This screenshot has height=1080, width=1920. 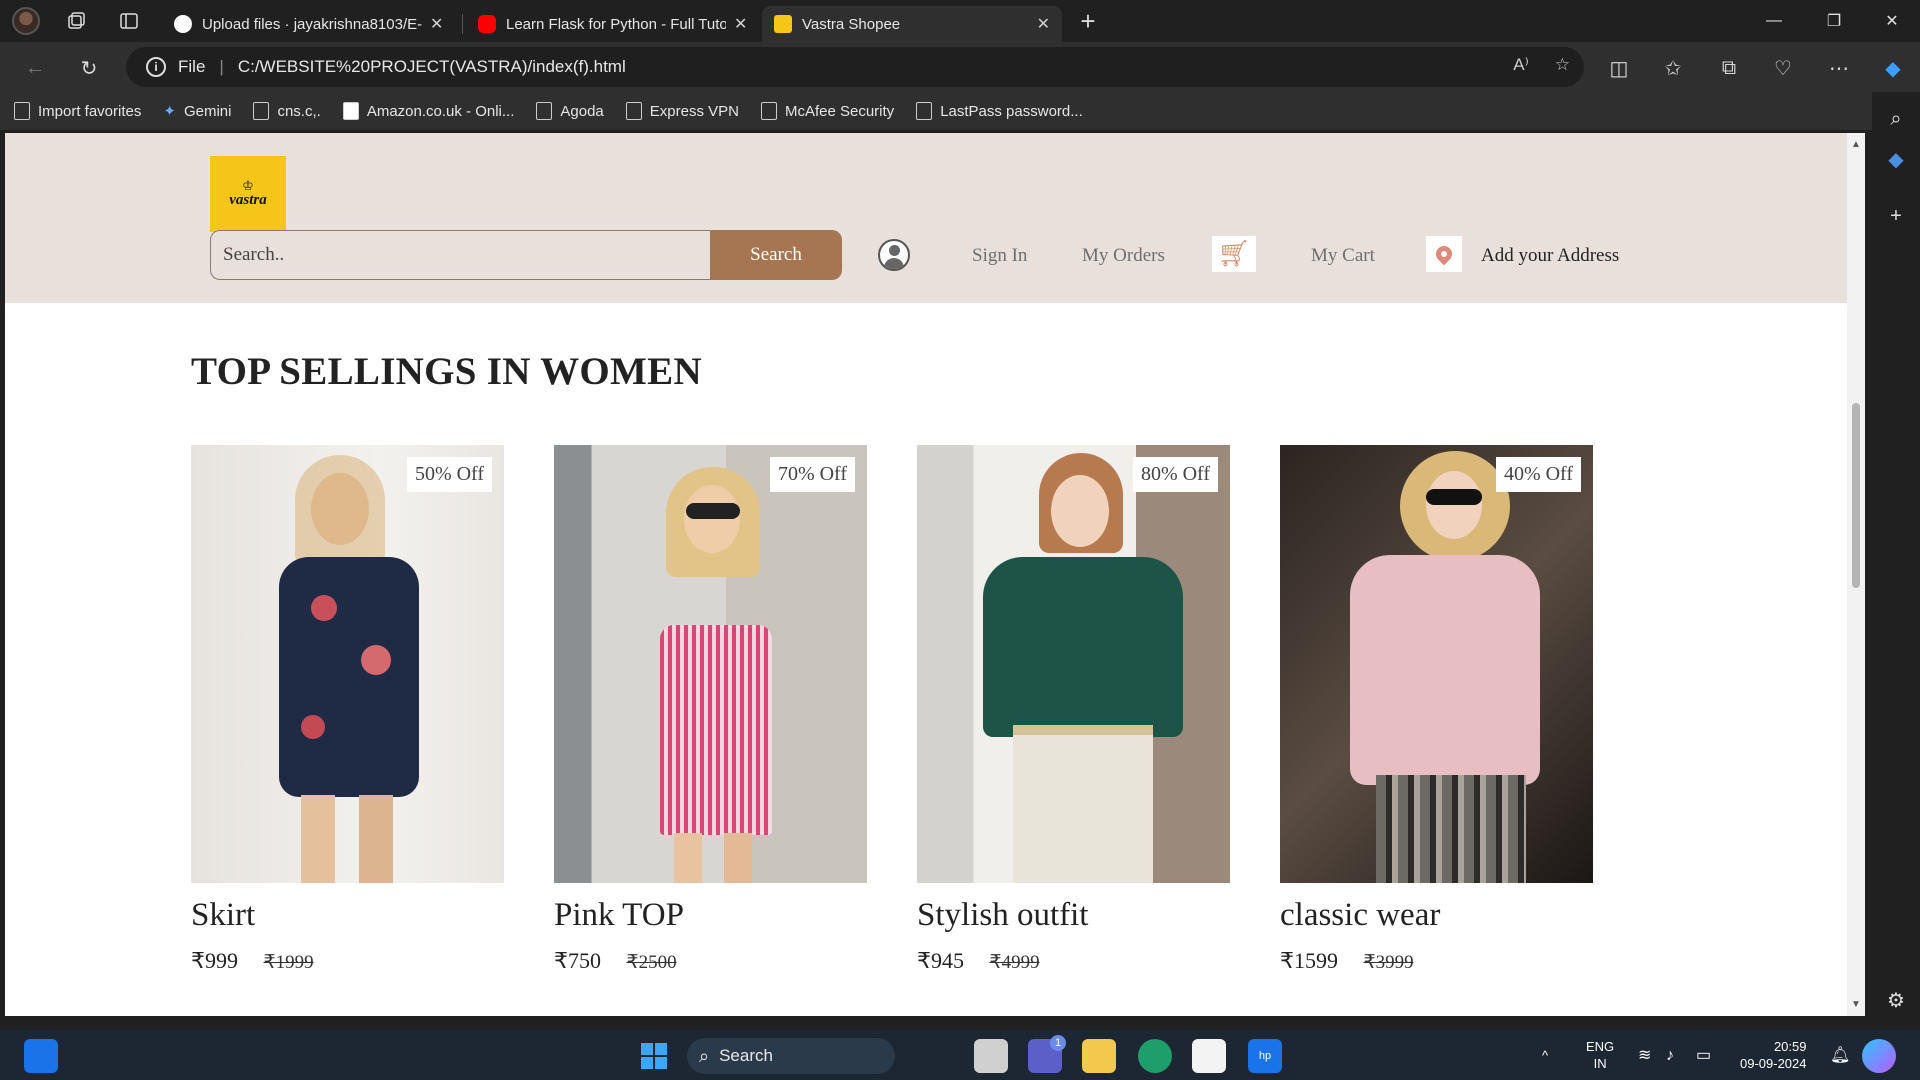 I want to click on notifications-icon: 🔔︎, so click(x=1840, y=1055).